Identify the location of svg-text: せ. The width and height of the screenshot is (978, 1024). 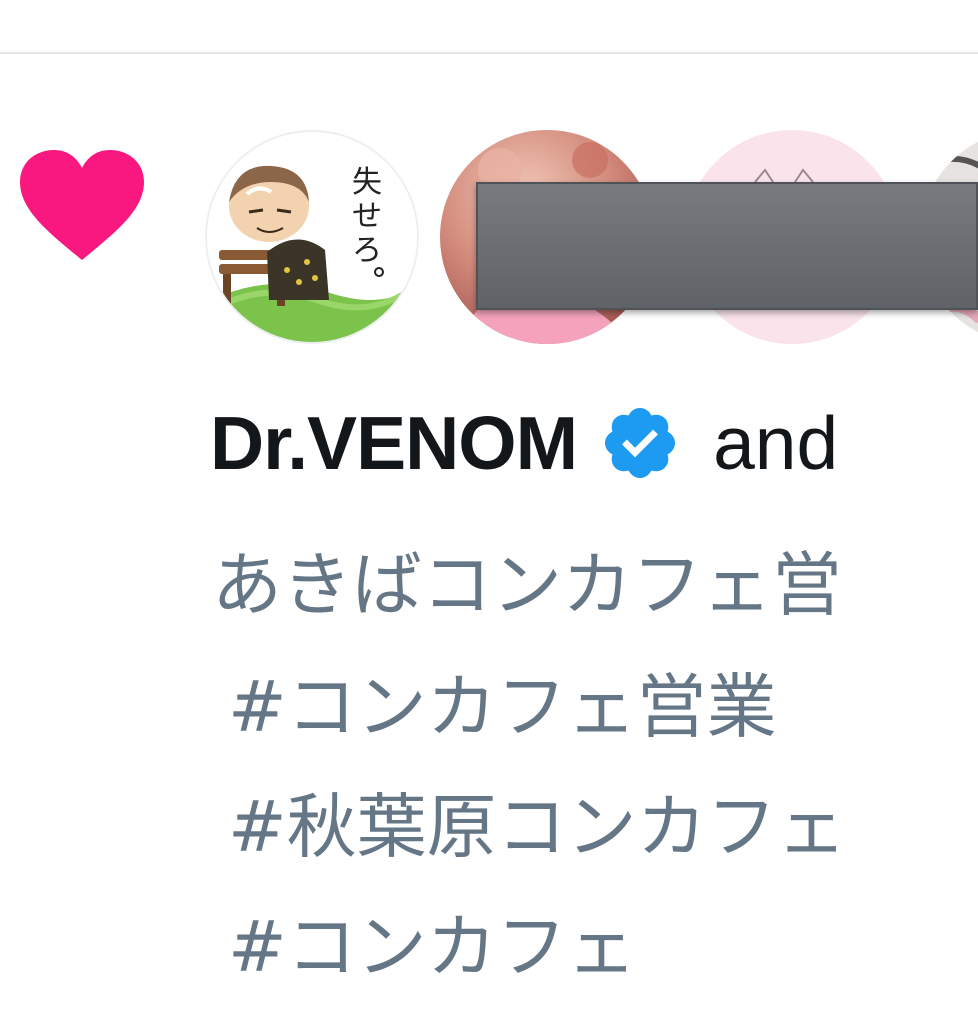
(367, 216).